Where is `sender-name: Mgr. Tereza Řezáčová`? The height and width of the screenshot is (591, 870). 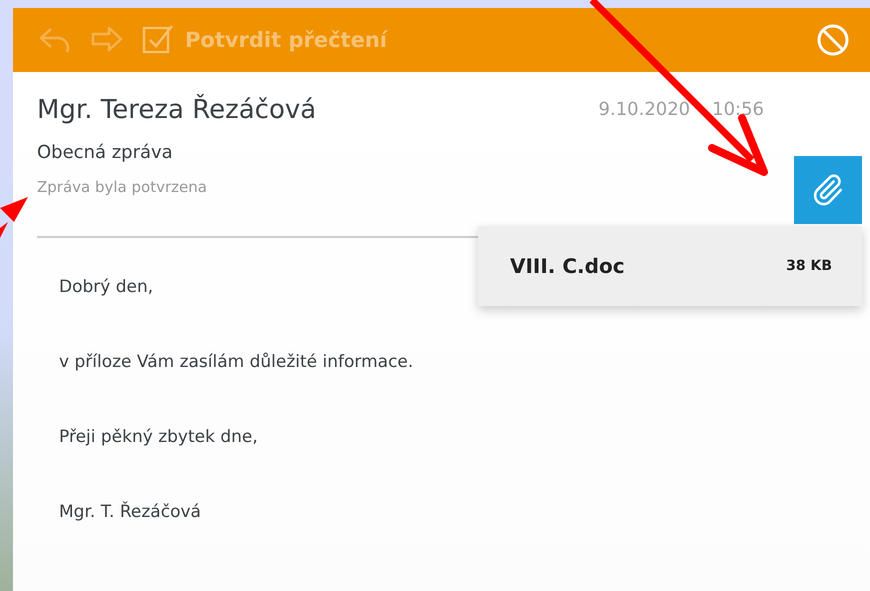 sender-name: Mgr. Tereza Řezáčová is located at coordinates (176, 110).